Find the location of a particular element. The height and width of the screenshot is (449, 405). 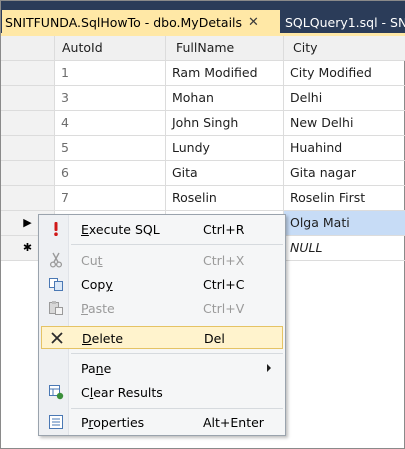

cut-icon is located at coordinates (56, 260).